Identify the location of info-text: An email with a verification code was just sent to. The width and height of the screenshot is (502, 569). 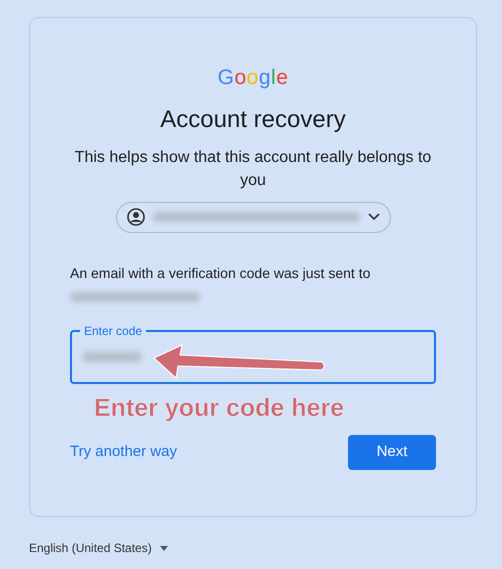
(221, 273).